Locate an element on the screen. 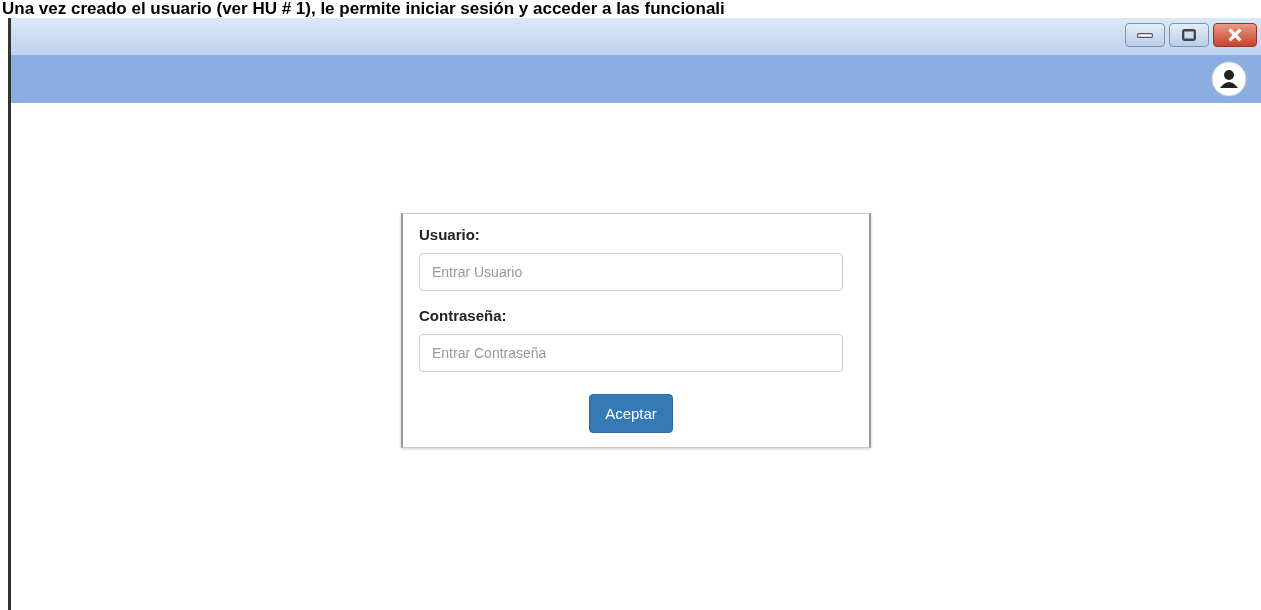 The width and height of the screenshot is (1261, 610). close-icon is located at coordinates (1235, 35).